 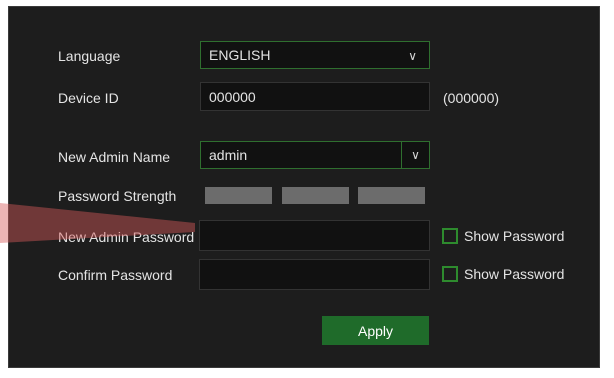 I want to click on device-id-value: 000000, so click(x=232, y=96).